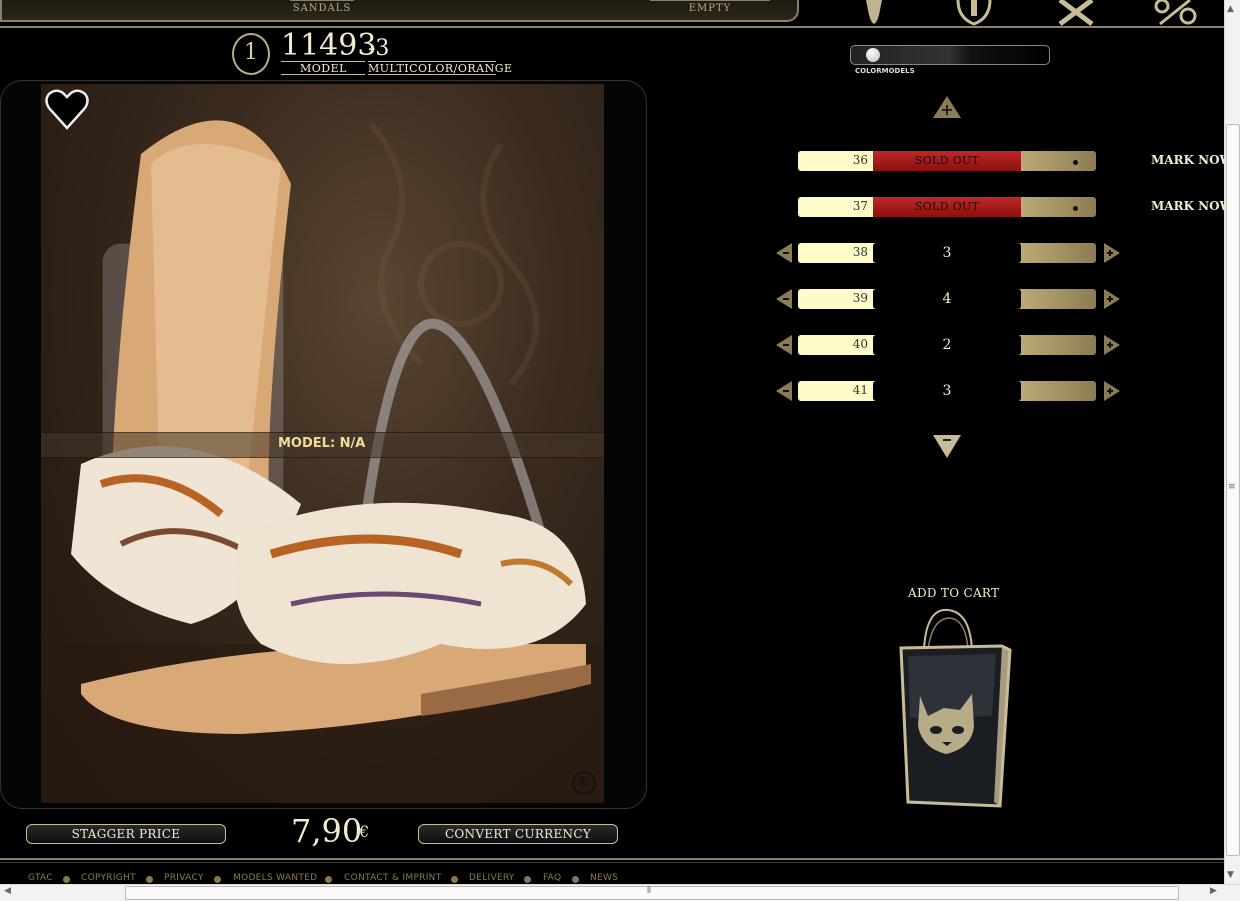  What do you see at coordinates (322, 443) in the screenshot?
I see `model-overlay-text: MODEL: N/A` at bounding box center [322, 443].